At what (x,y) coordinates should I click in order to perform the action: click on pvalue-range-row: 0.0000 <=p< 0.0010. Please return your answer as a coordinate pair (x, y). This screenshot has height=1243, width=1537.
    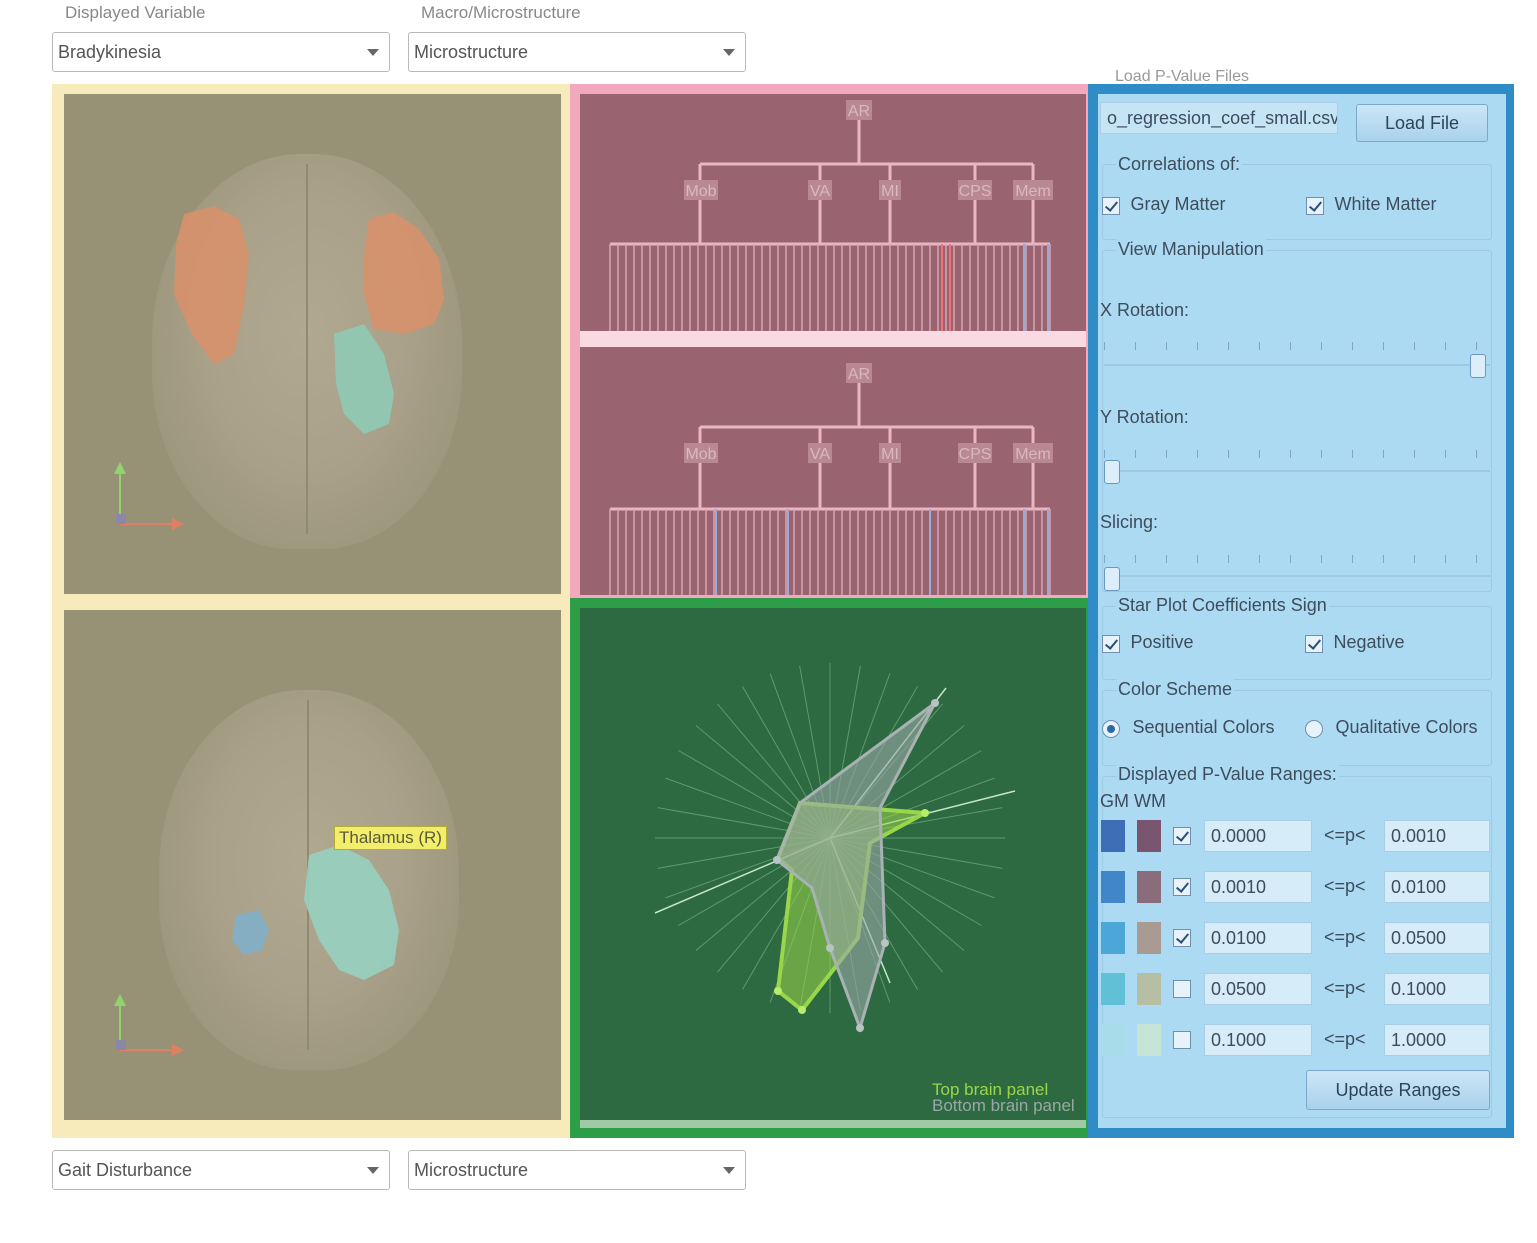
    Looking at the image, I should click on (1298, 837).